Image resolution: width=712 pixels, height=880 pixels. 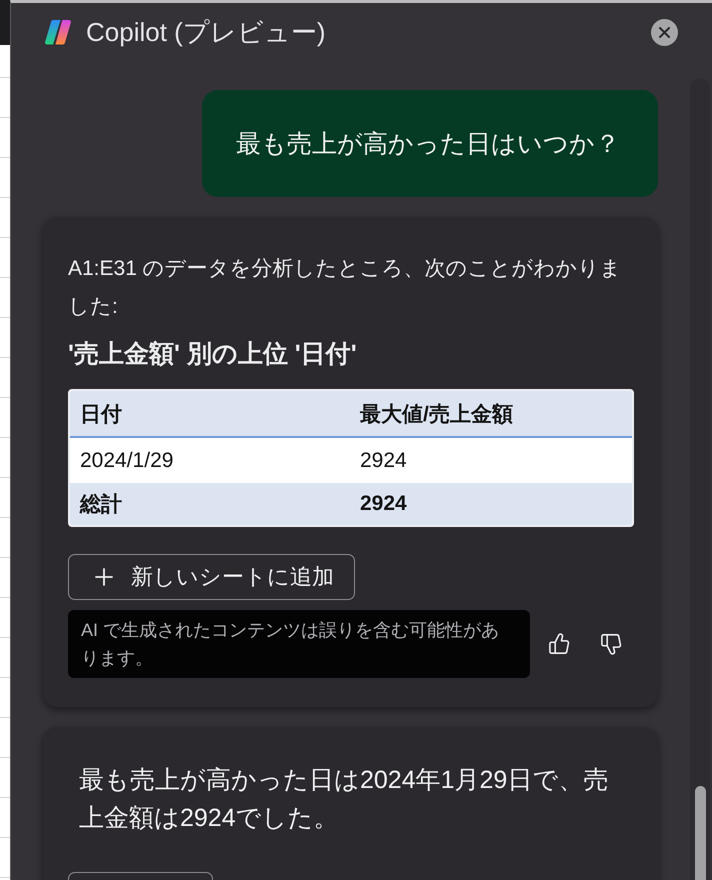 I want to click on app-logo-icon, so click(x=58, y=32).